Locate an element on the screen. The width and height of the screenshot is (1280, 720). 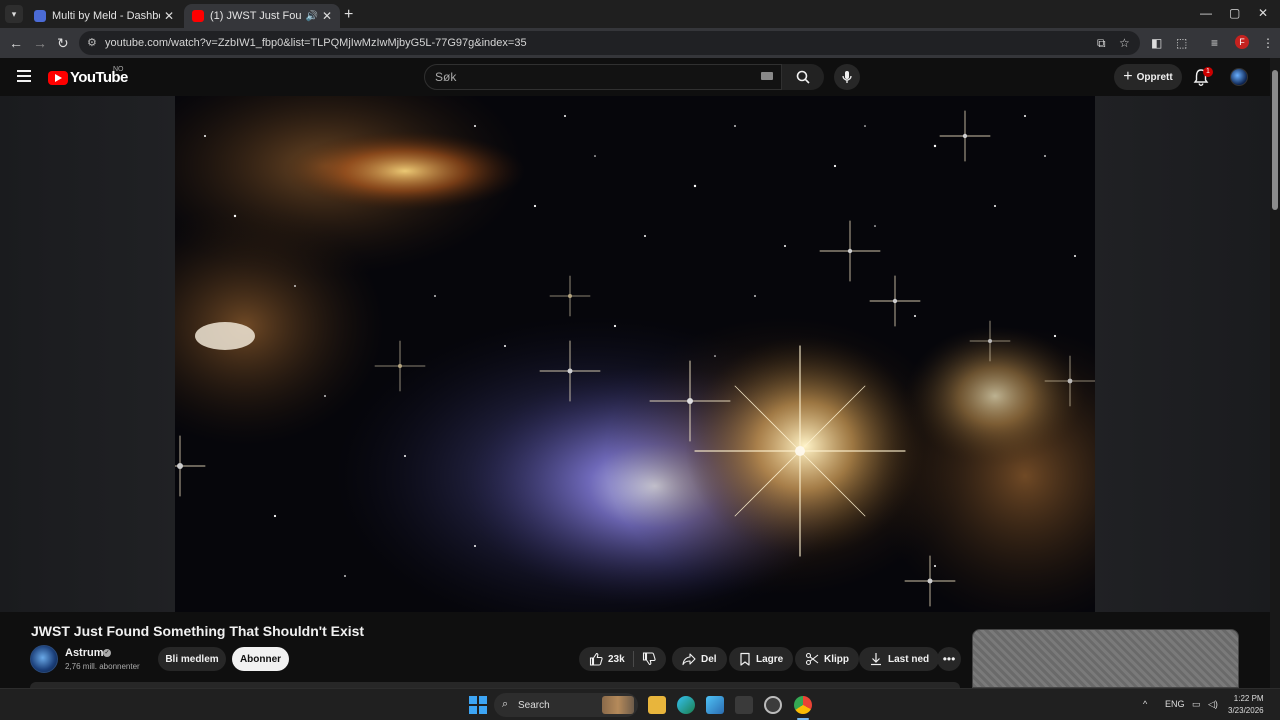
create-button: + Opprett is located at coordinates (1148, 77).